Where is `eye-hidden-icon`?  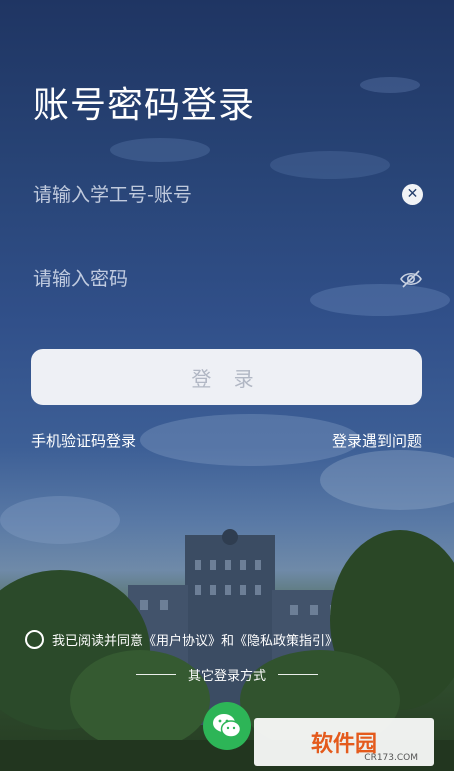 eye-hidden-icon is located at coordinates (411, 279).